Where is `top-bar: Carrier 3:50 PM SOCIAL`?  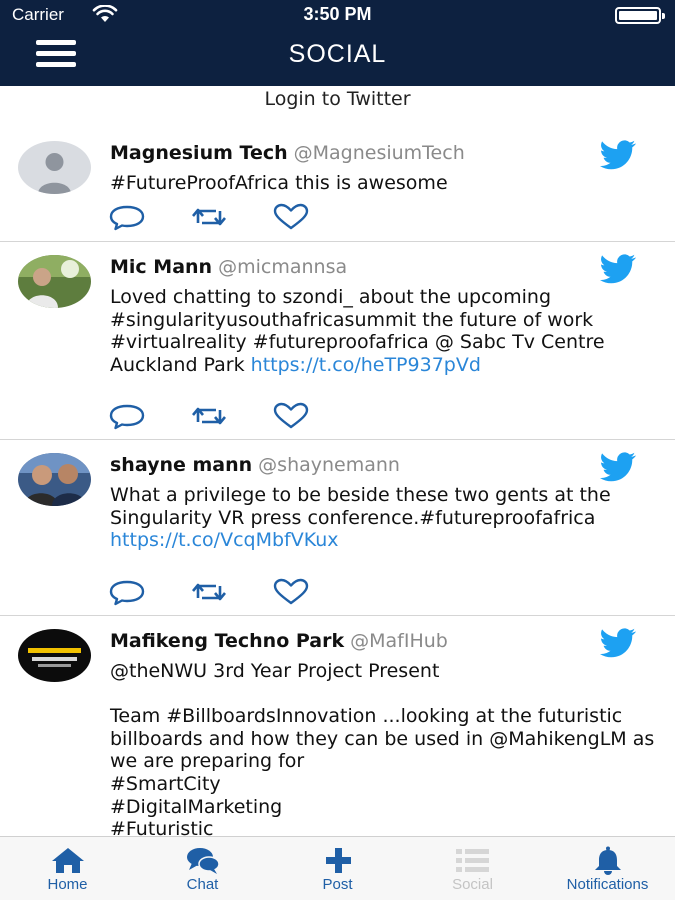 top-bar: Carrier 3:50 PM SOCIAL is located at coordinates (337, 43).